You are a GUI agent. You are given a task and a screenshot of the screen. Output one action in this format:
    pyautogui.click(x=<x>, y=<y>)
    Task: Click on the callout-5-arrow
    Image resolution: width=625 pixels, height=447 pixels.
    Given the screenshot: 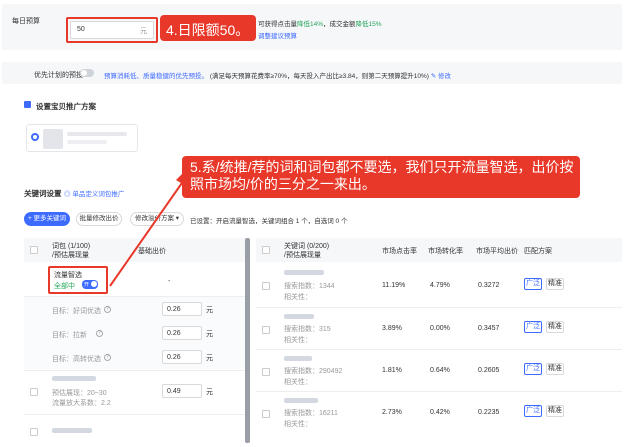 What is the action you would take?
    pyautogui.click(x=147, y=229)
    